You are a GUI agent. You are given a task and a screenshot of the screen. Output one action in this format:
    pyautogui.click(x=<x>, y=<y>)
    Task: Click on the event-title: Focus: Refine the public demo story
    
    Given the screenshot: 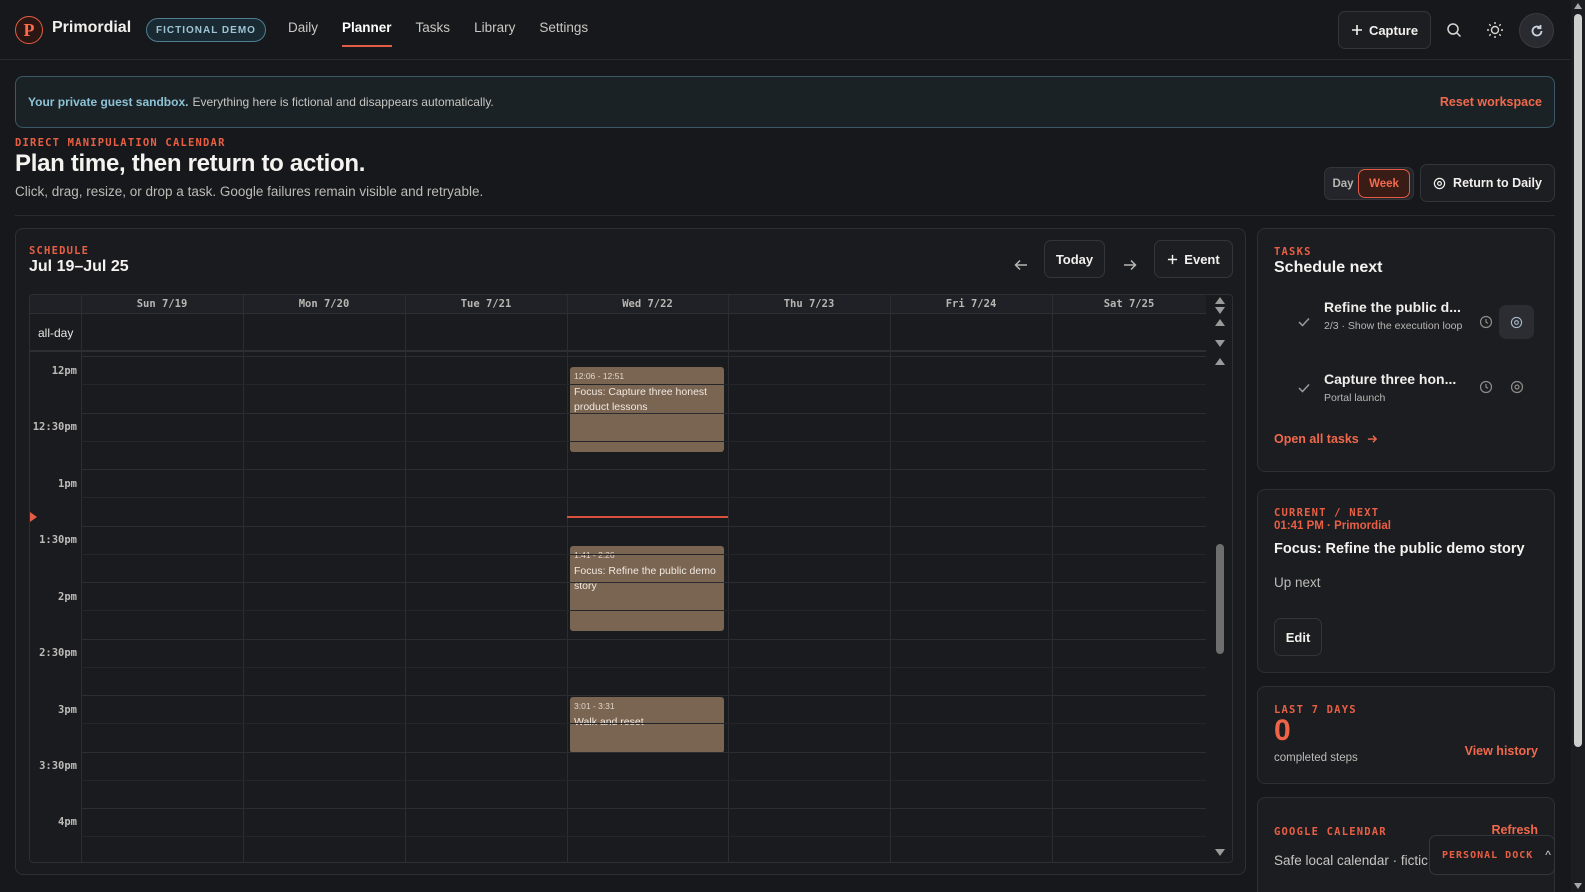 What is the action you would take?
    pyautogui.click(x=645, y=579)
    